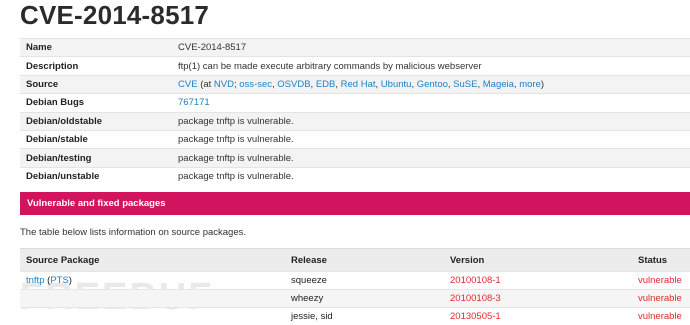 This screenshot has width=690, height=325. What do you see at coordinates (465, 84) in the screenshot?
I see `suse-link: SuSE` at bounding box center [465, 84].